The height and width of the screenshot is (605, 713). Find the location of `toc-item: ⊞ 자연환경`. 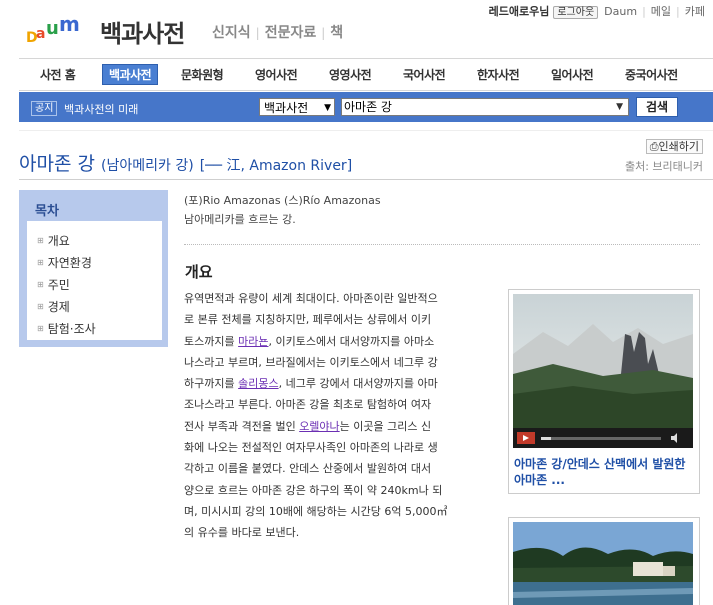

toc-item: ⊞ 자연환경 is located at coordinates (64, 262).